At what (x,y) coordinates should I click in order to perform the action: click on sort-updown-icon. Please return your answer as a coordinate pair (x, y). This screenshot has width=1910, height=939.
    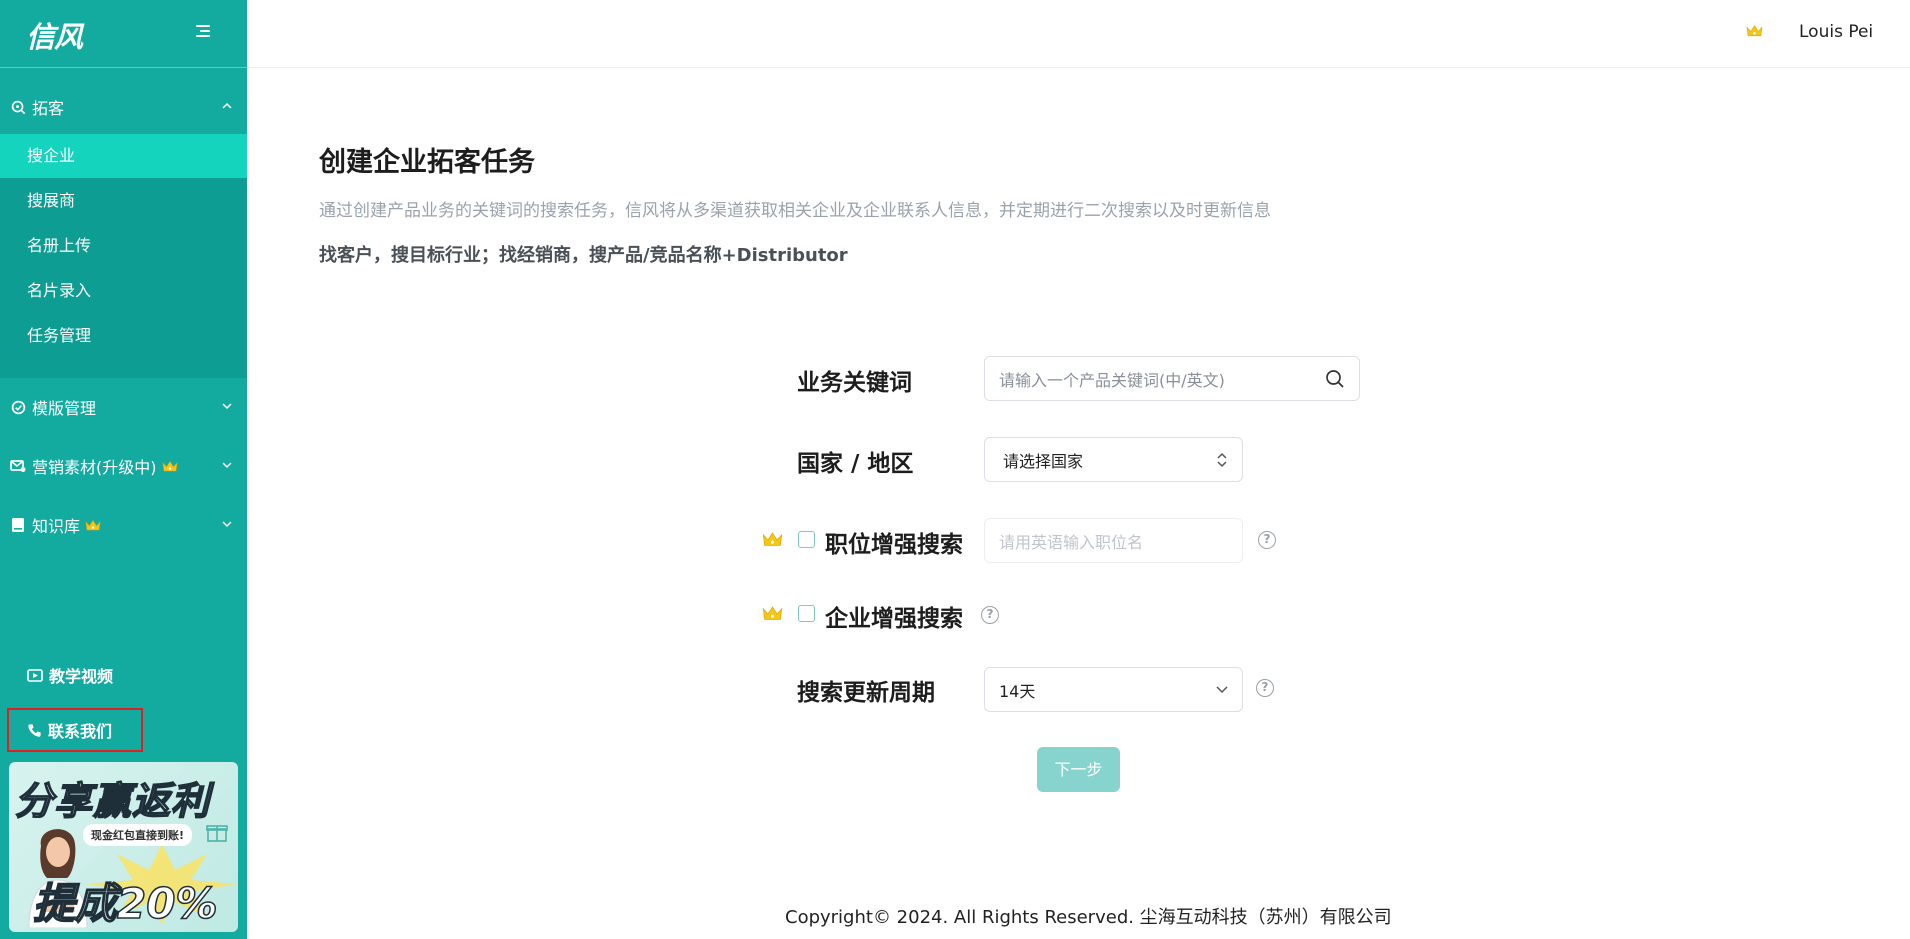
    Looking at the image, I should click on (1222, 460).